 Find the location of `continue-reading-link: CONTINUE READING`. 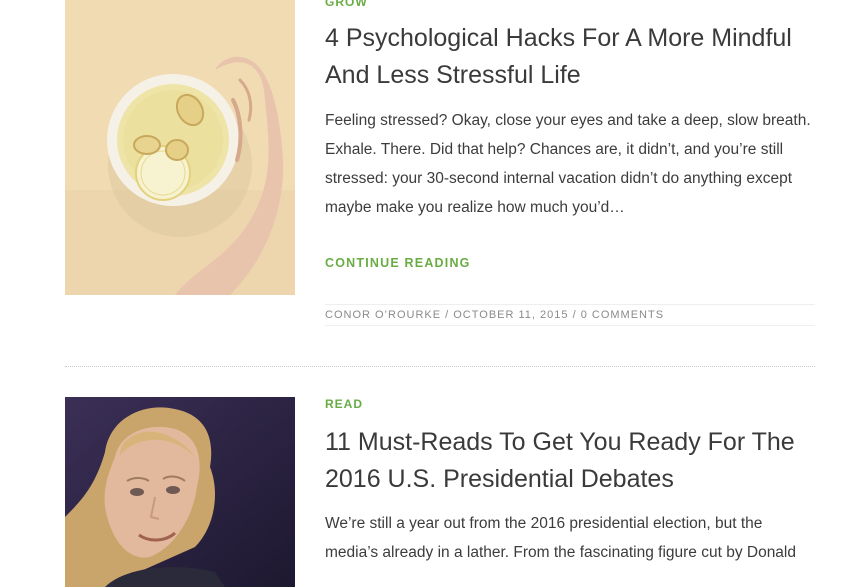

continue-reading-link: CONTINUE READING is located at coordinates (398, 263).